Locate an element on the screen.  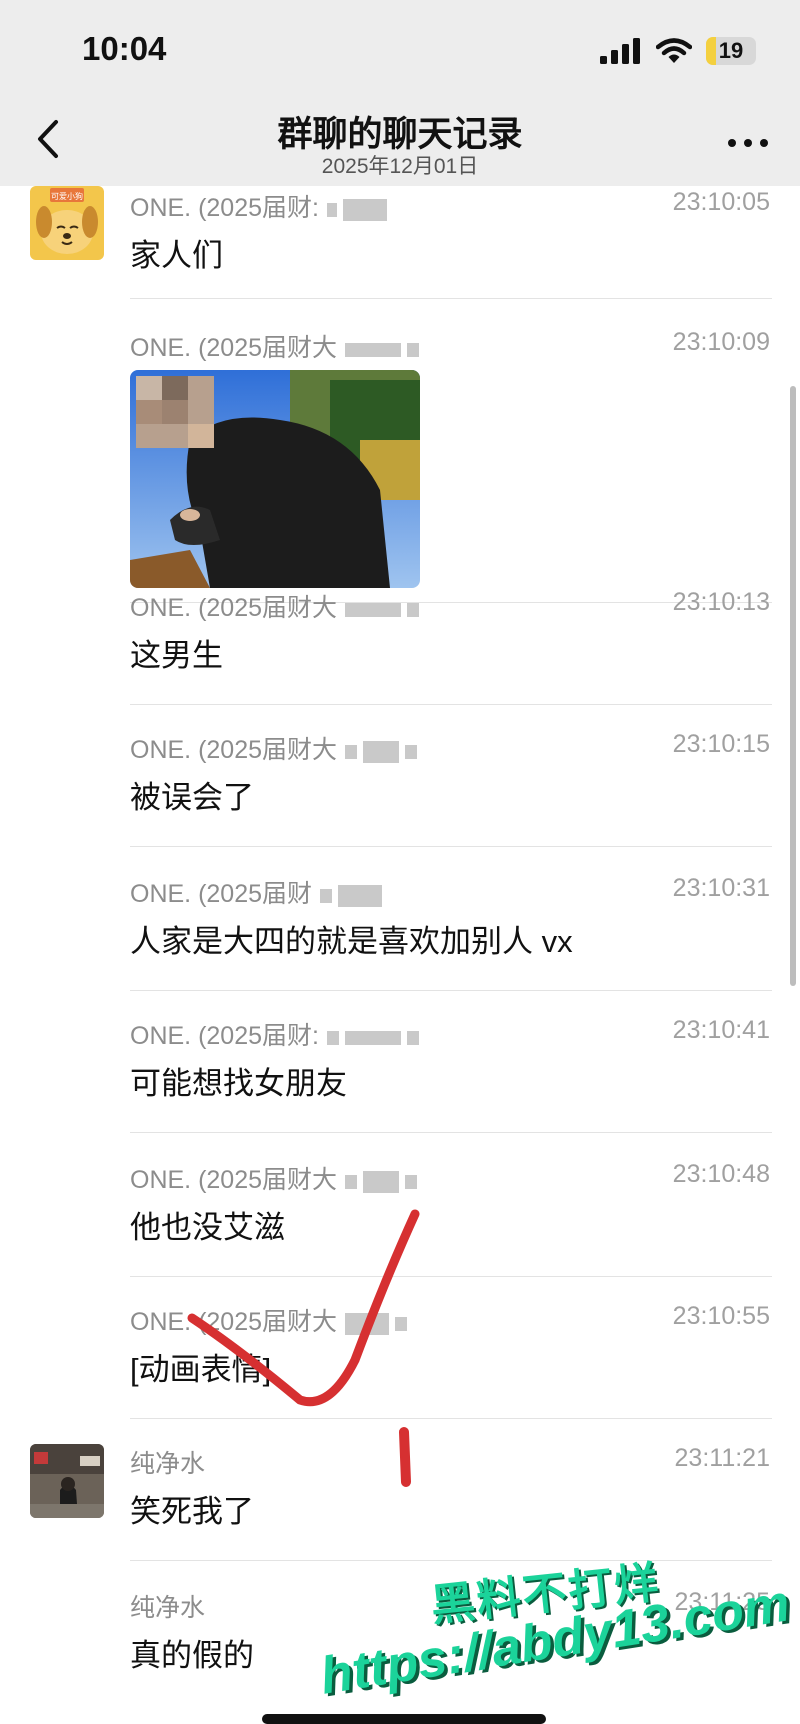
battery-fill is located at coordinates (711, 51).